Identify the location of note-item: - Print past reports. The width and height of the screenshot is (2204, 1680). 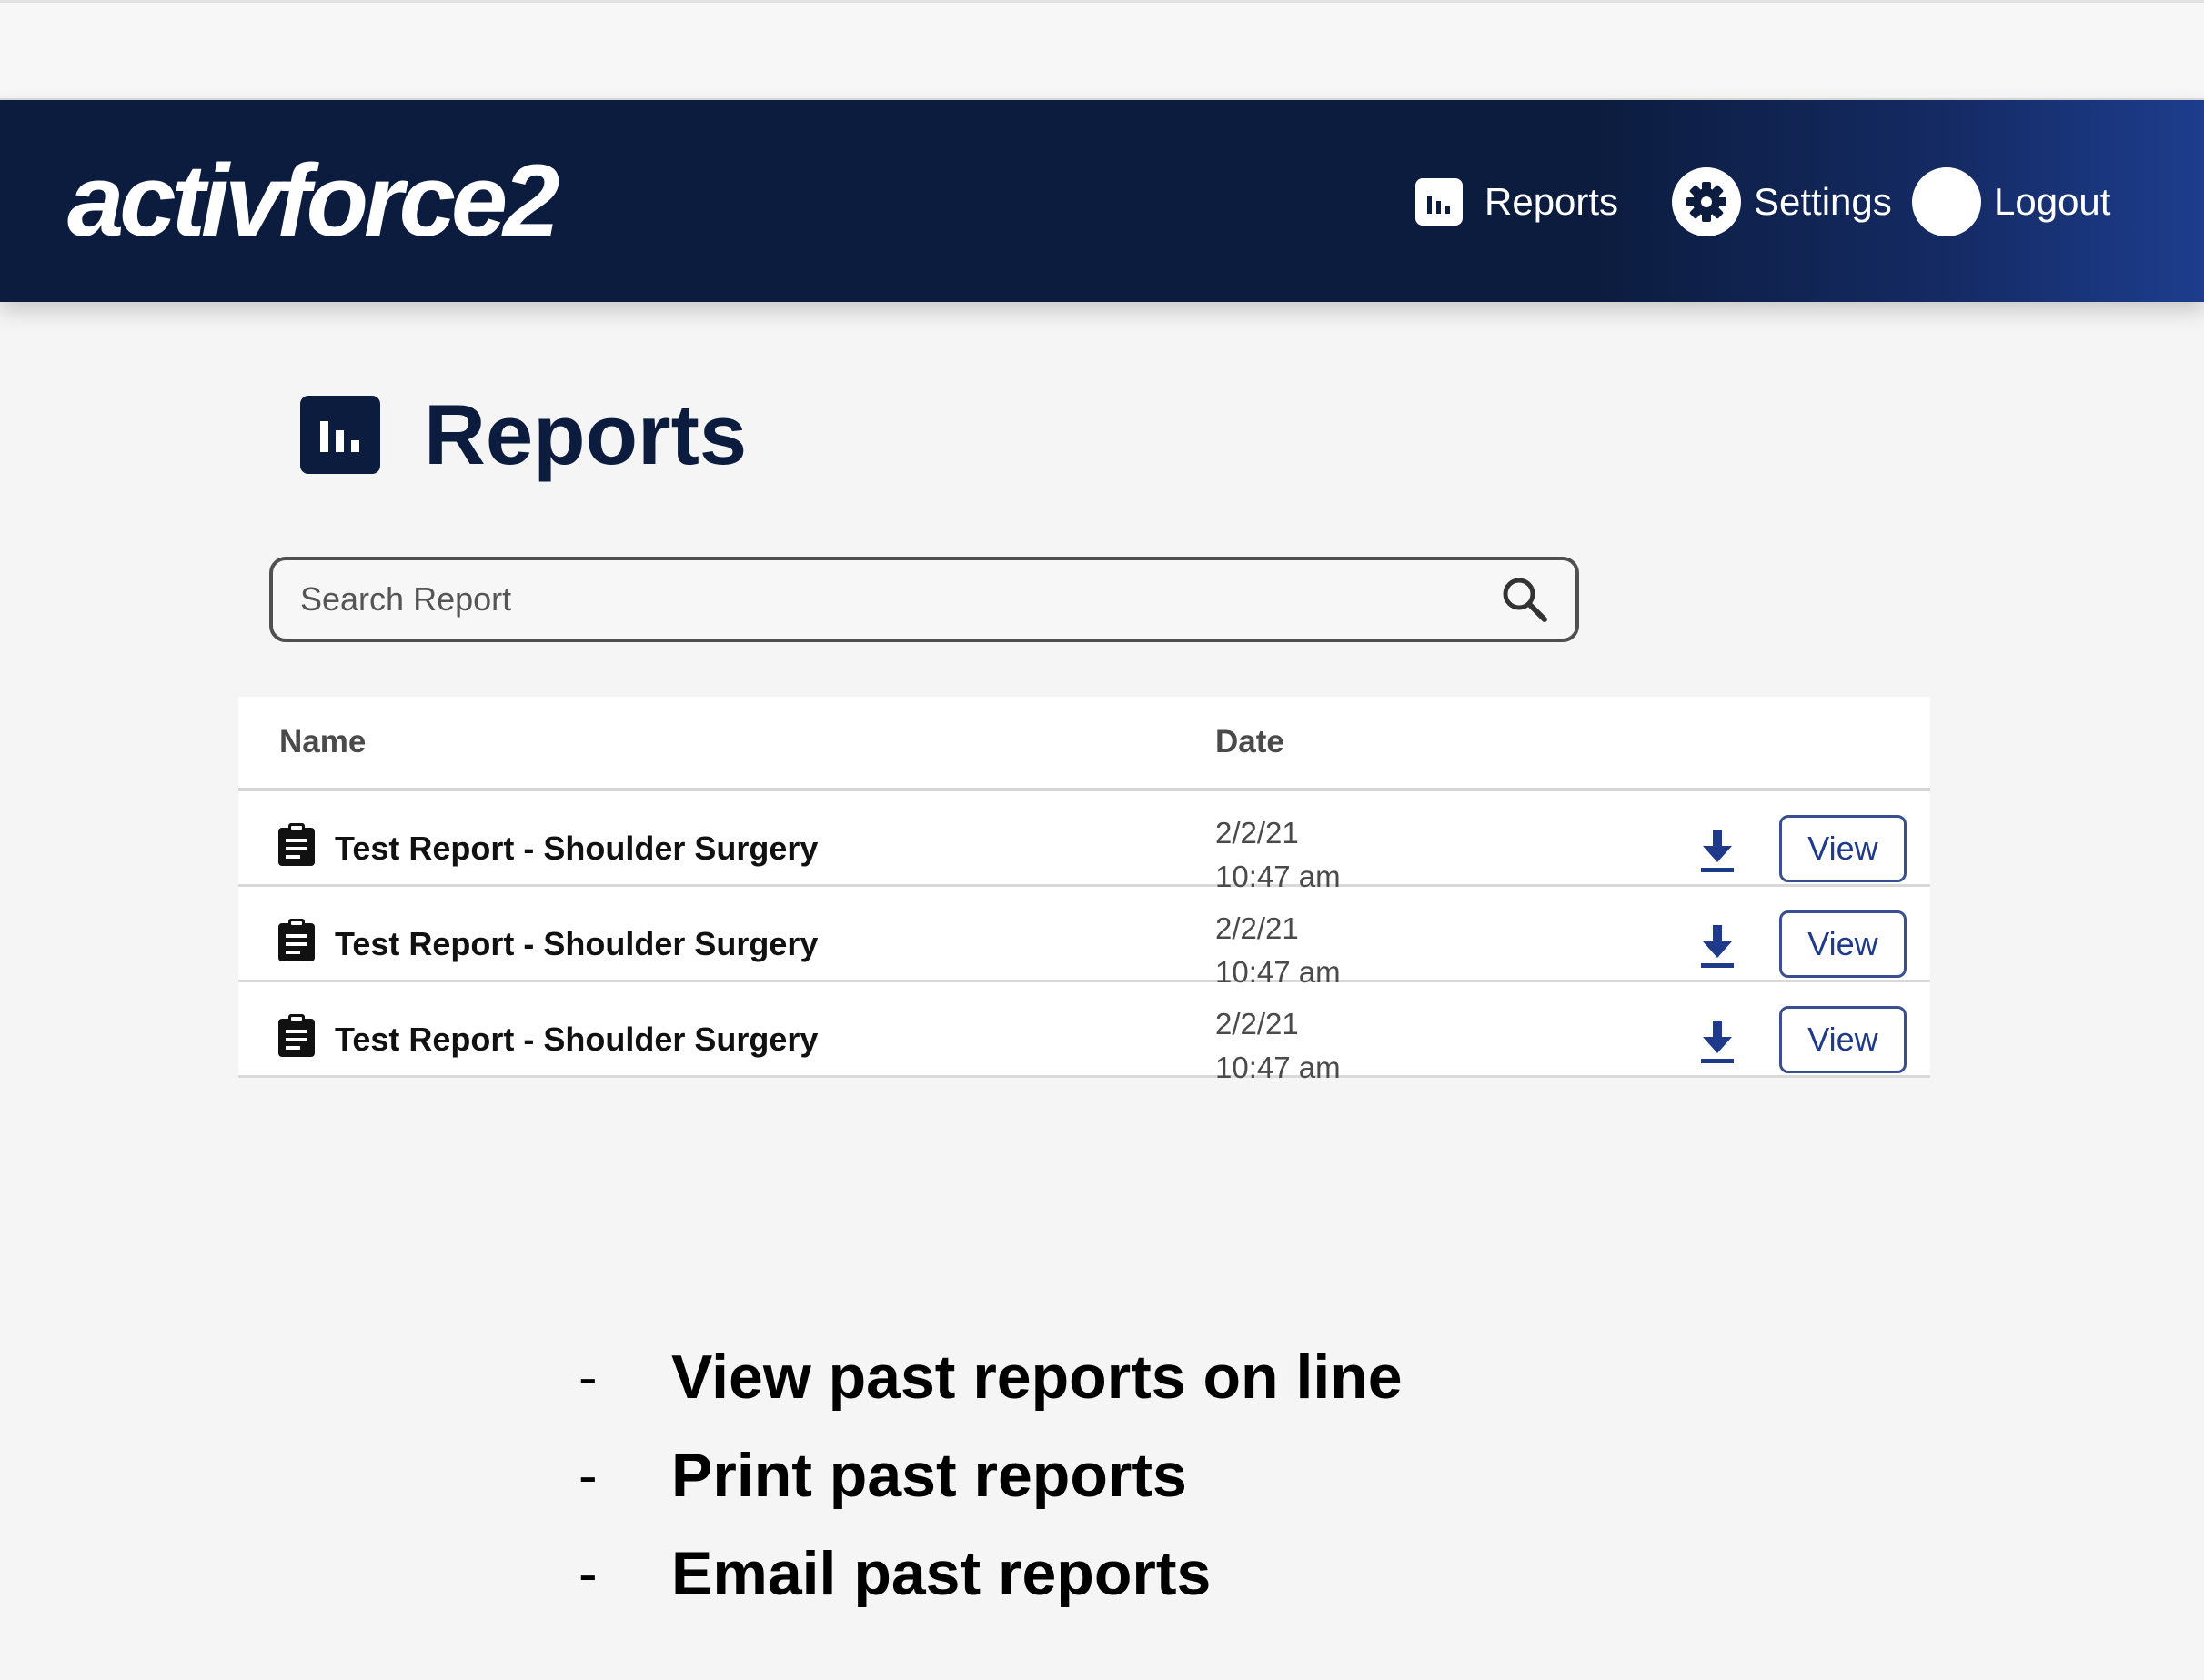
(991, 1475).